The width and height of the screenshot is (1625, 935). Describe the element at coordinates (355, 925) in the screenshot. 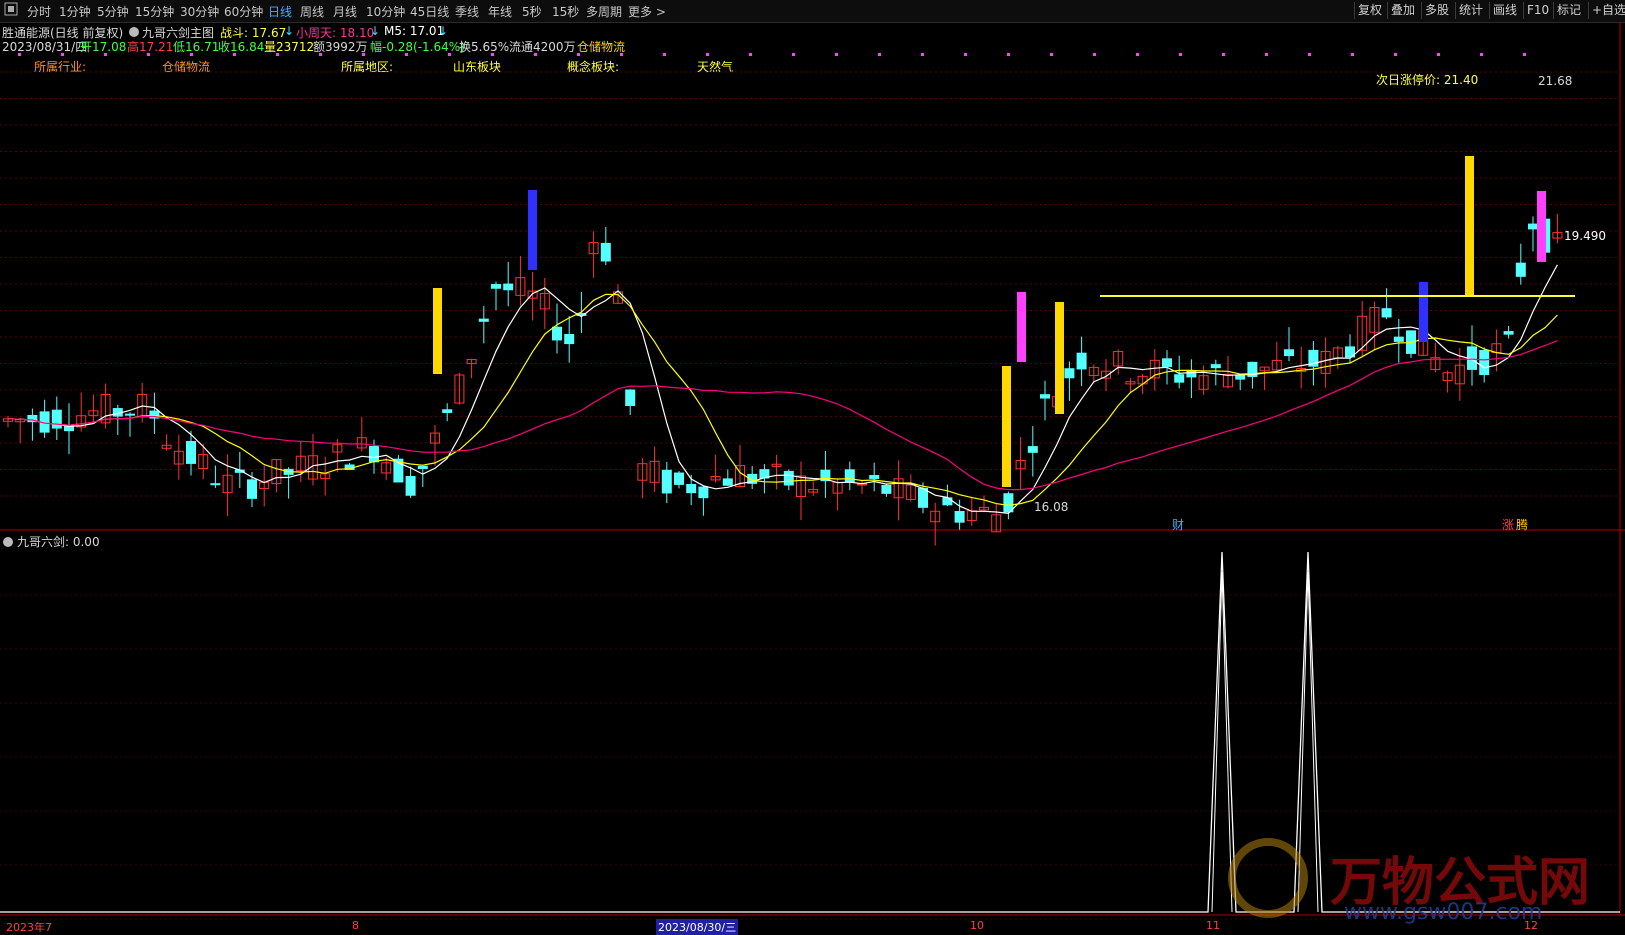

I see `x-axis-label: 8` at that location.